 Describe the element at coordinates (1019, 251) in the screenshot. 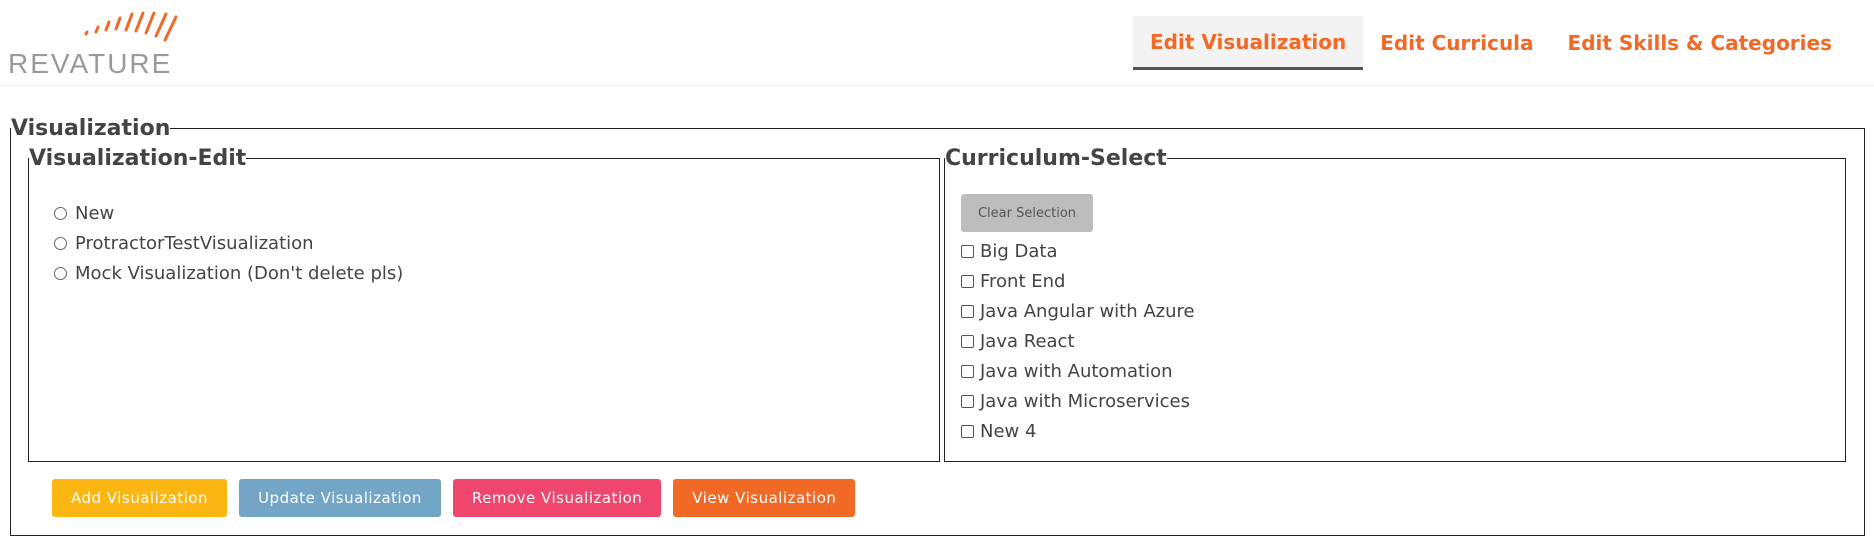

I see `checkbox-label: Big Data` at that location.